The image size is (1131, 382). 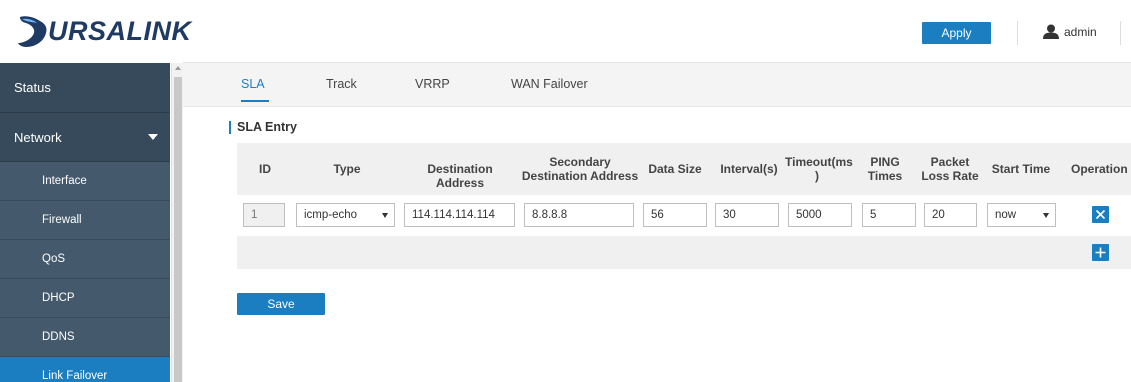 What do you see at coordinates (281, 304) in the screenshot?
I see `save-button: Save` at bounding box center [281, 304].